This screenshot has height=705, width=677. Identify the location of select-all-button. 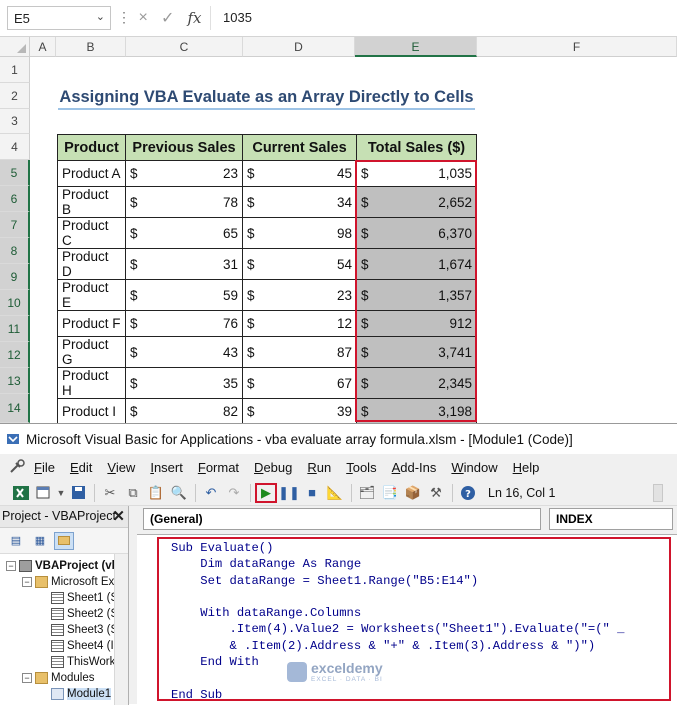
(15, 47).